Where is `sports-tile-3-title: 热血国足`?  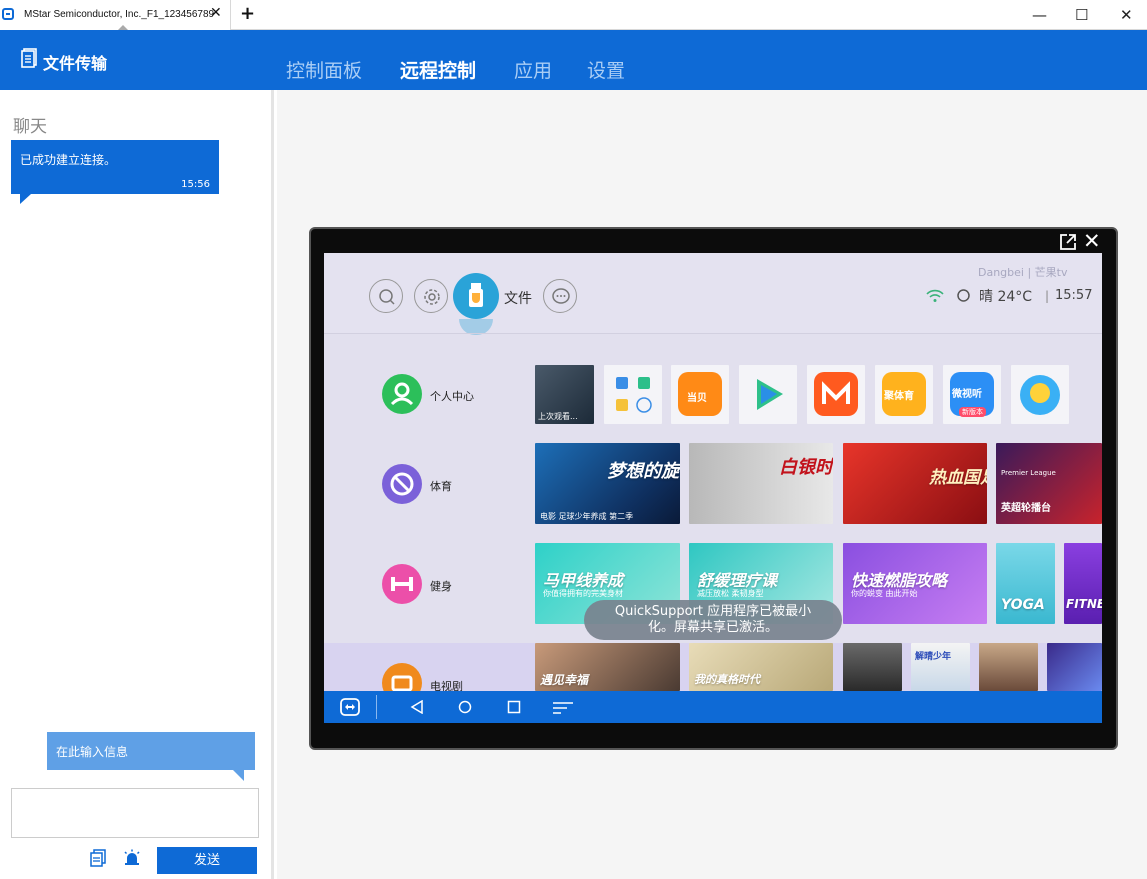 sports-tile-3-title: 热血国足 is located at coordinates (958, 478).